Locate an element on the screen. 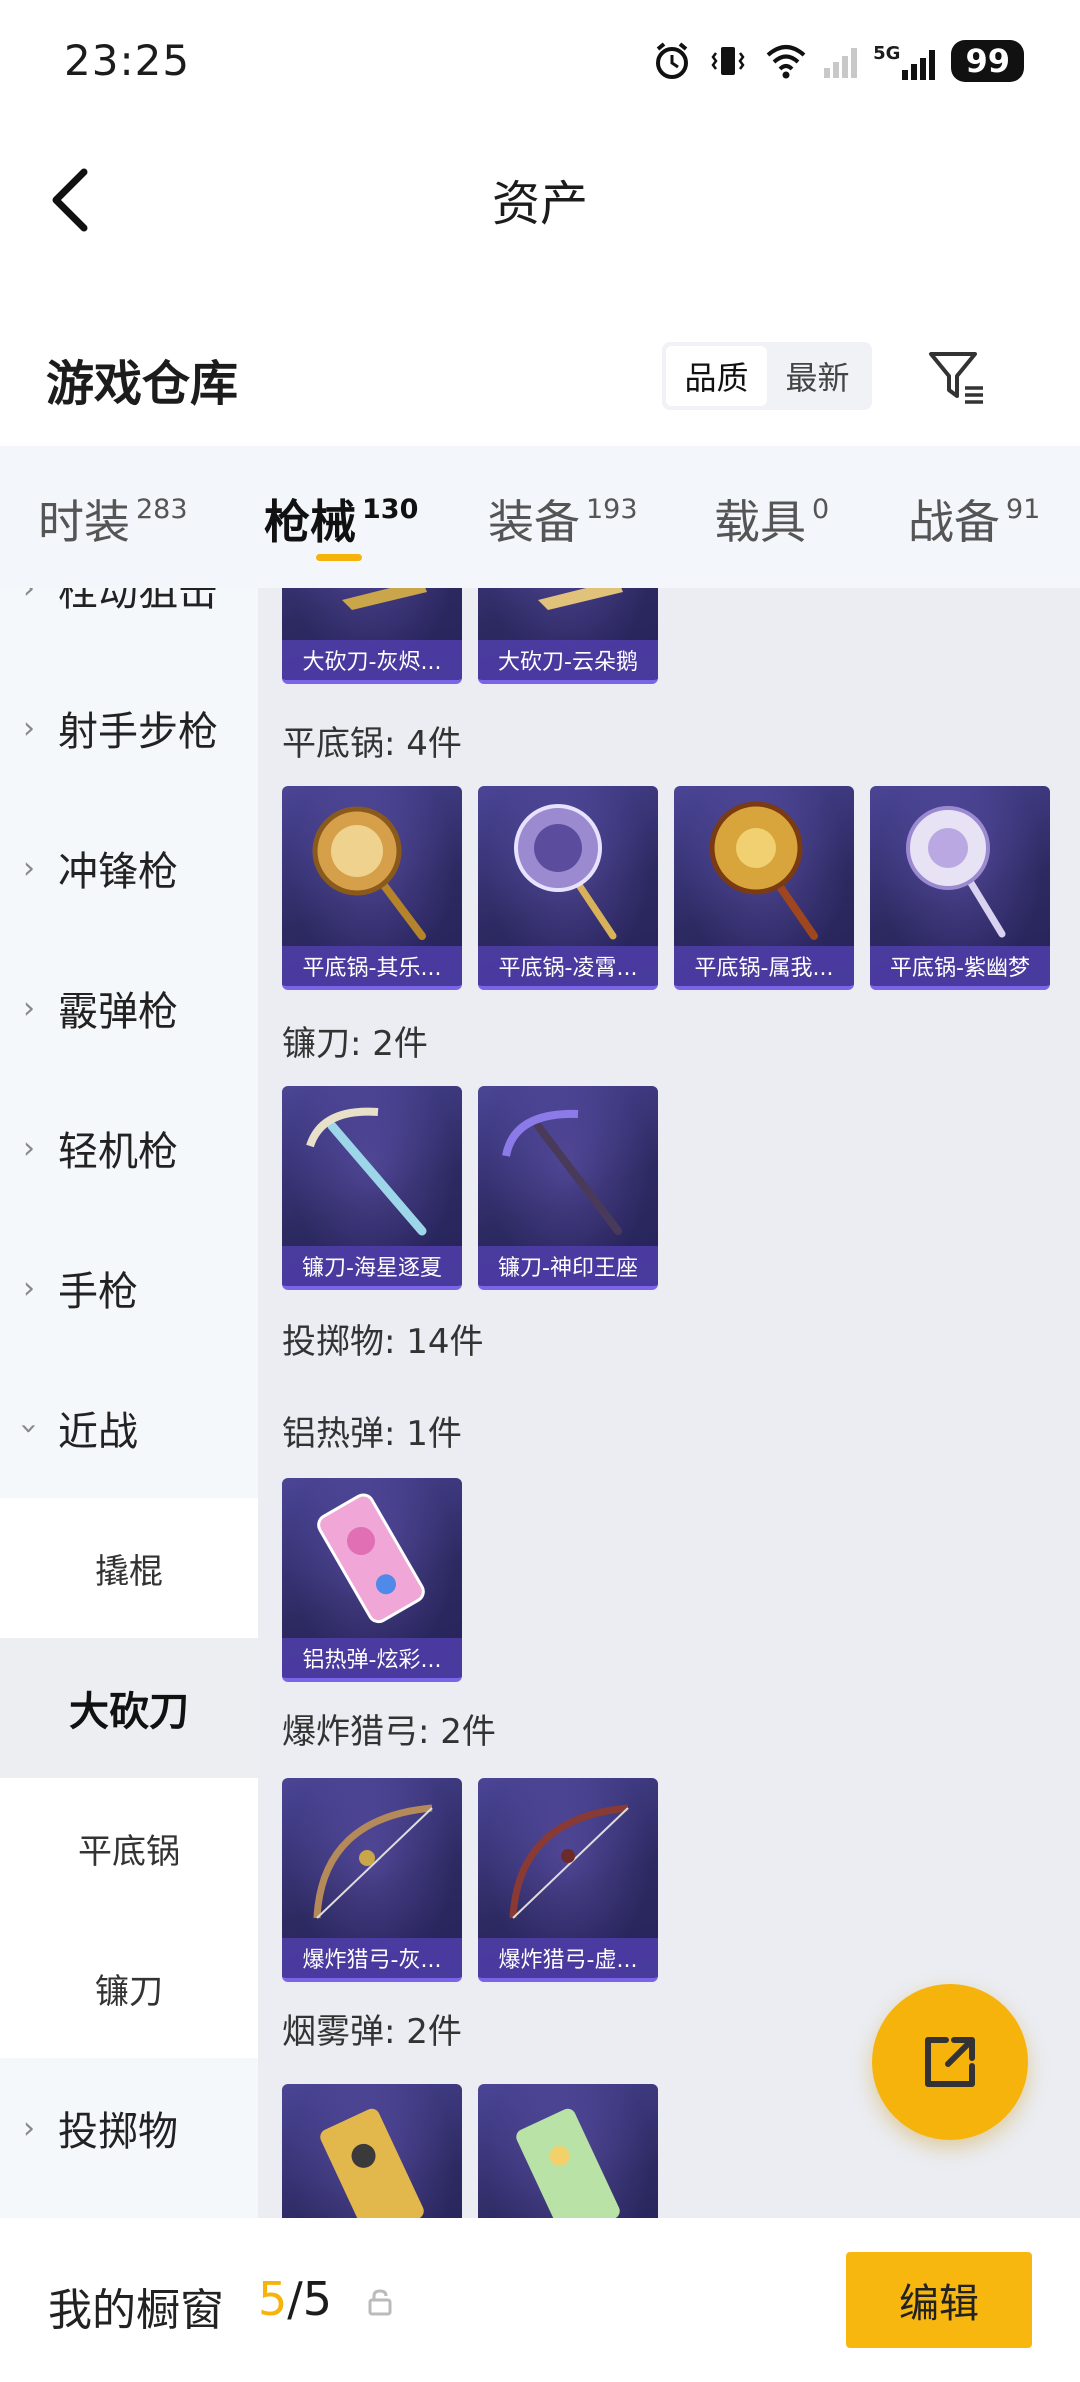 The height and width of the screenshot is (2382, 1080). battery-indicator: 99 is located at coordinates (987, 61).